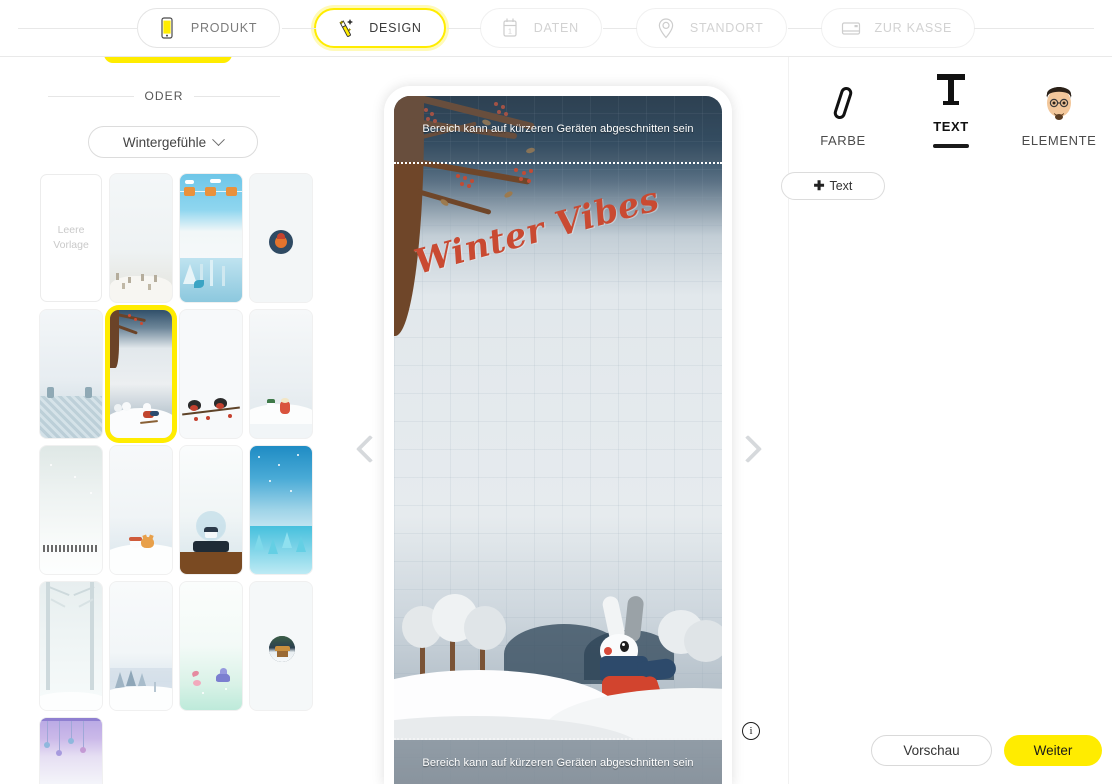 The height and width of the screenshot is (784, 1112). Describe the element at coordinates (1059, 140) in the screenshot. I see `tab-elemente-label: ELEMENTE` at that location.